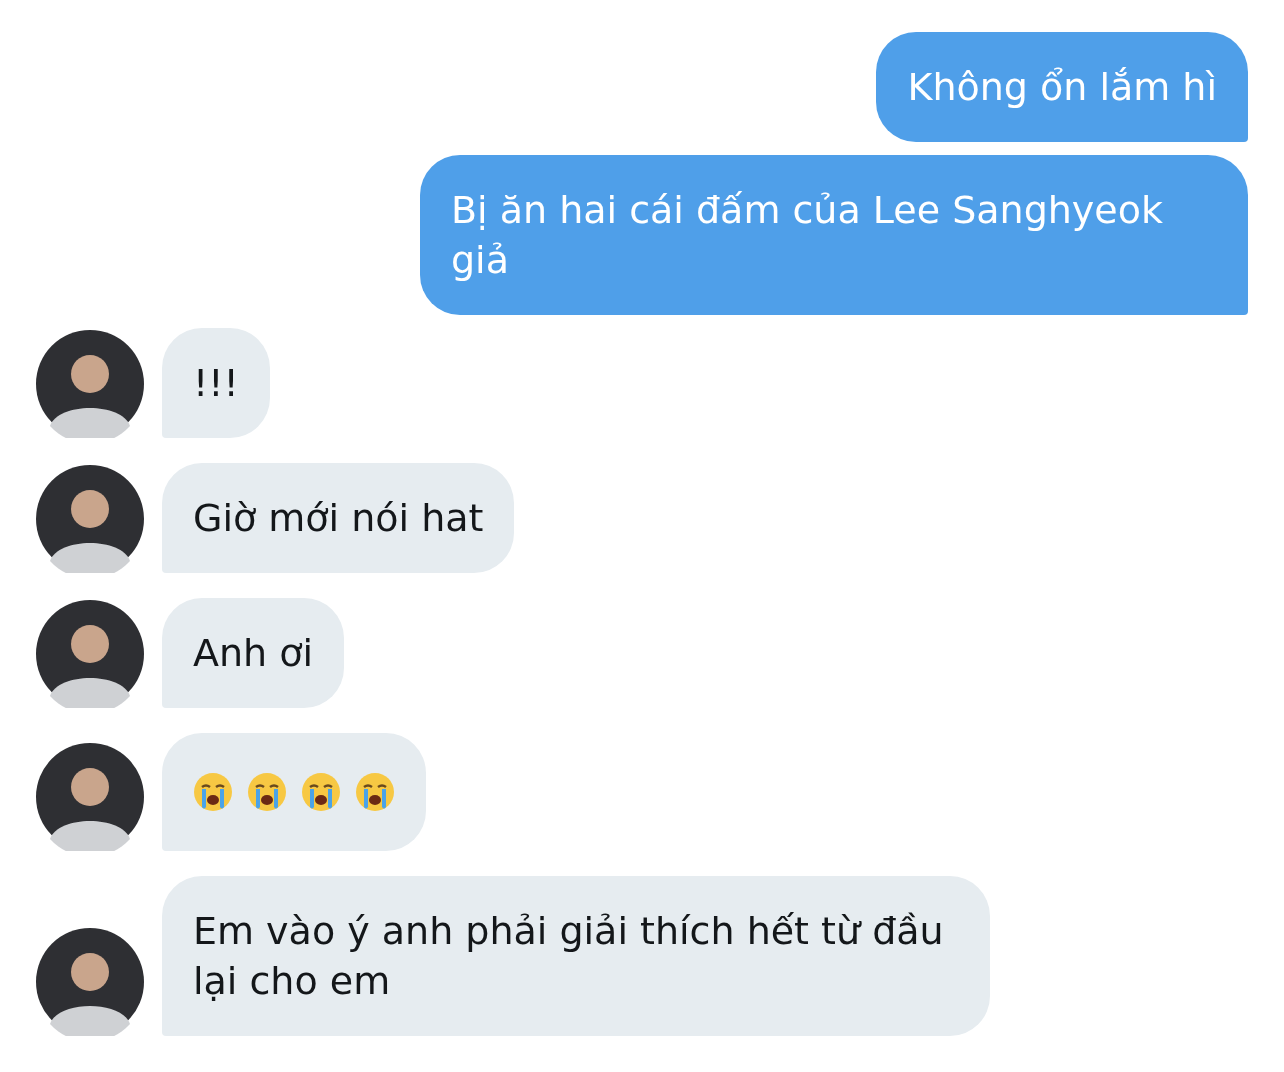 The image size is (1284, 1072). I want to click on message-bubble: !!!, so click(216, 383).